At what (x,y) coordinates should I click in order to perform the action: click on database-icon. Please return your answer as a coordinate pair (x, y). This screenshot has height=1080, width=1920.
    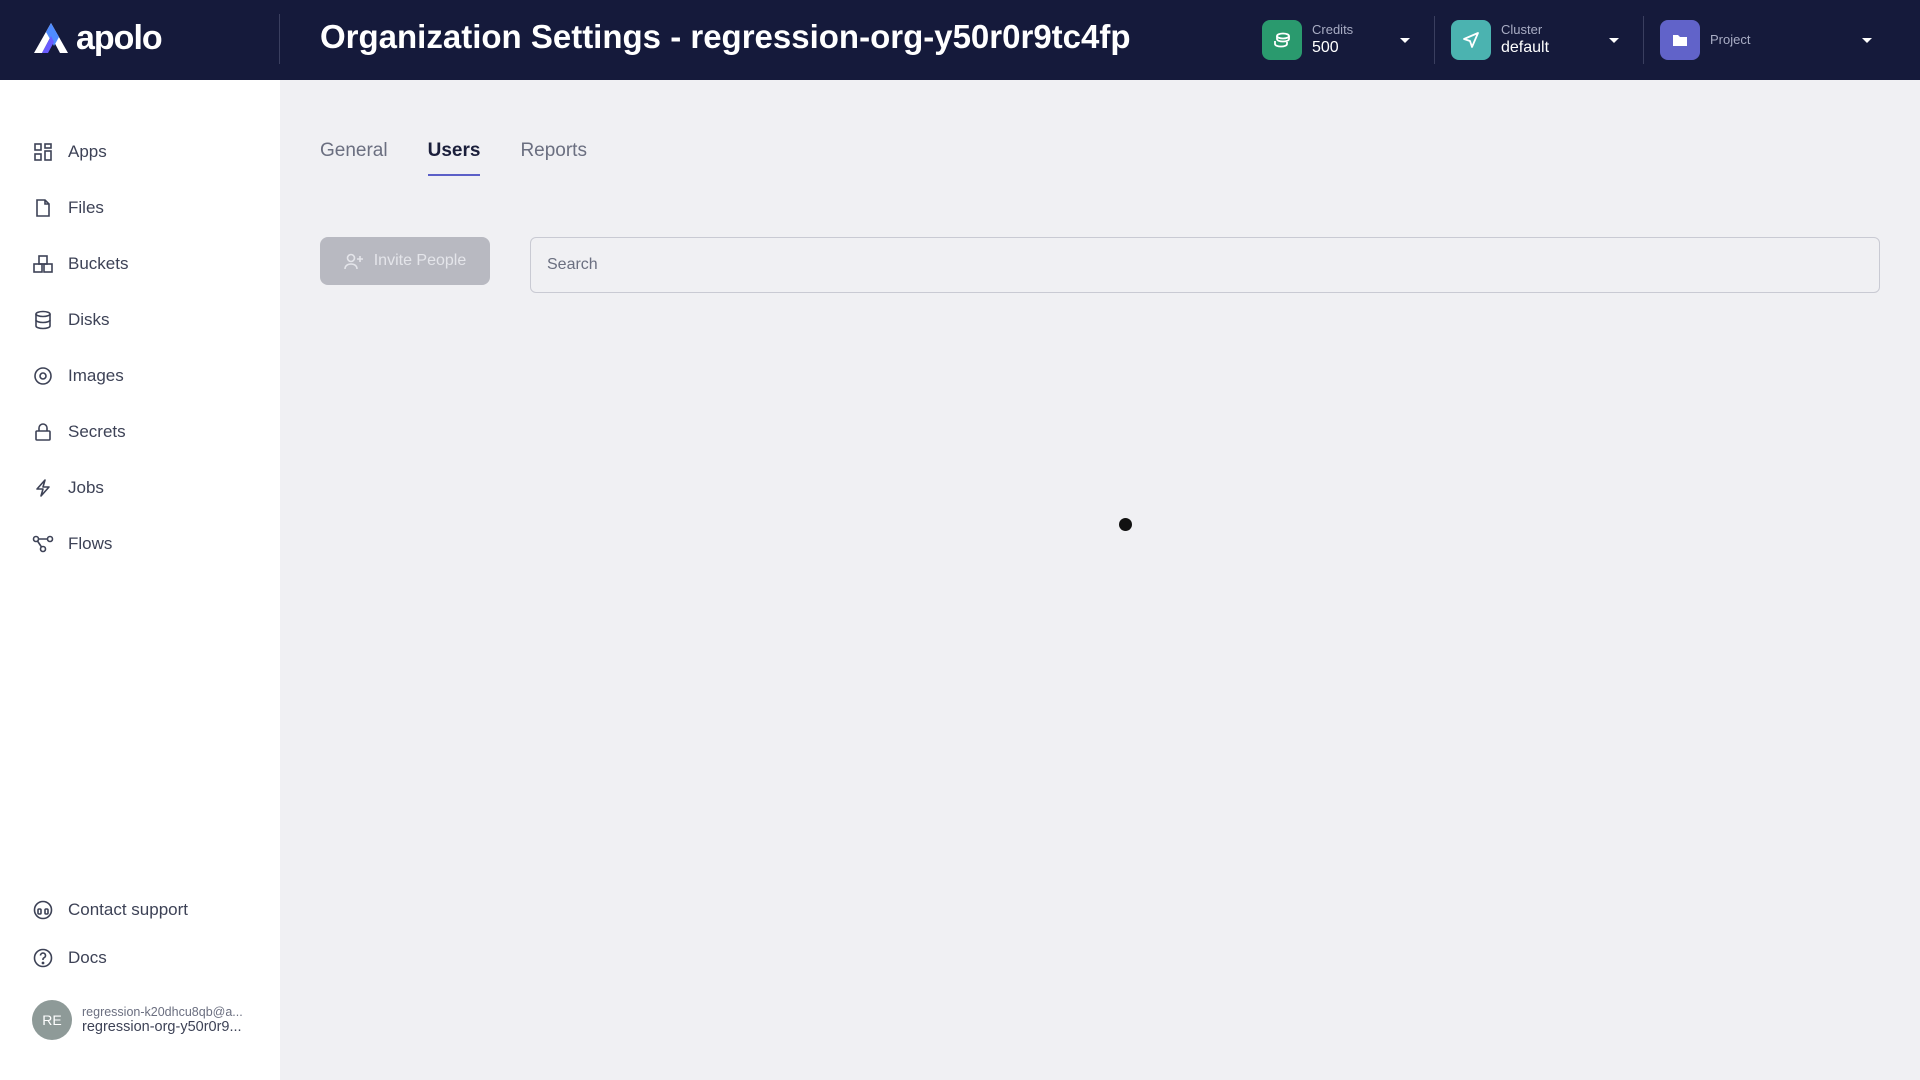
    Looking at the image, I should click on (43, 320).